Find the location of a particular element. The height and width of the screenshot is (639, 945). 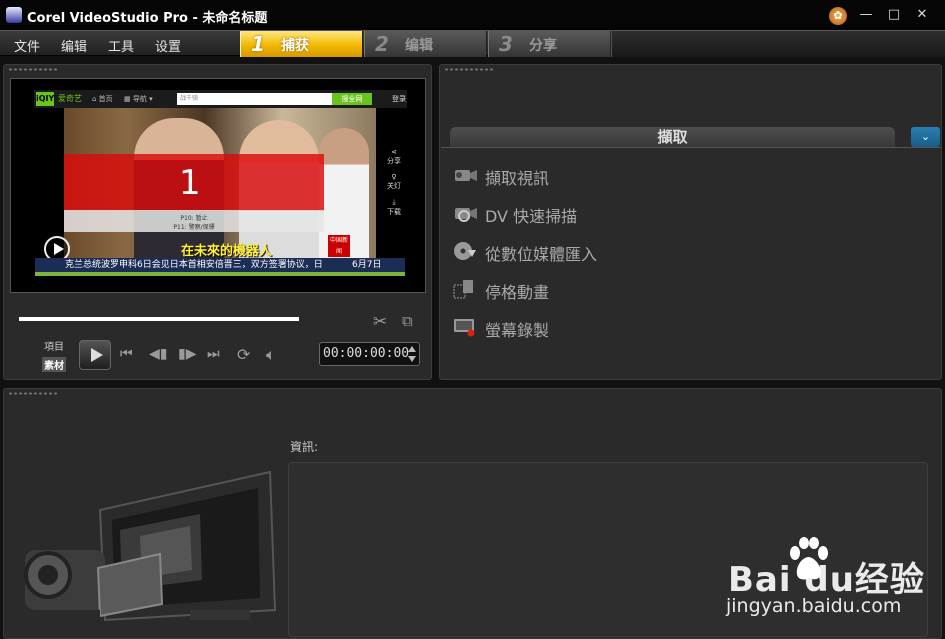

menu-tools: 工具 is located at coordinates (121, 45).